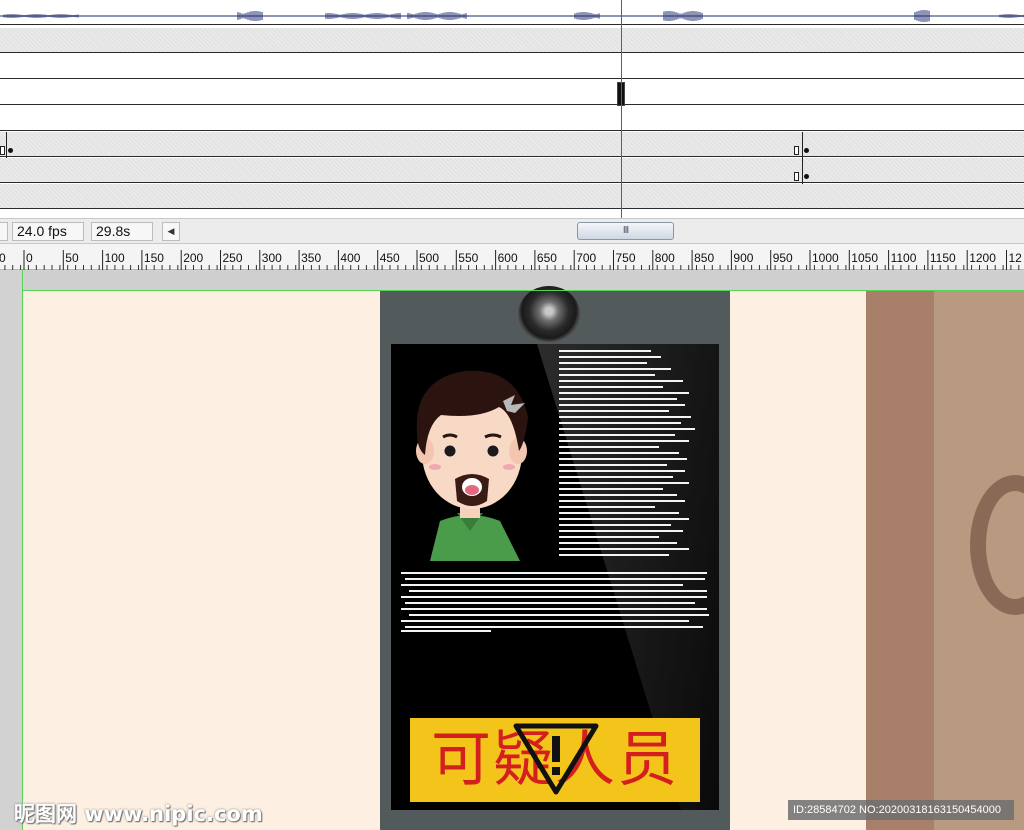  What do you see at coordinates (982, 258) in the screenshot?
I see `ruler-label: 1200` at bounding box center [982, 258].